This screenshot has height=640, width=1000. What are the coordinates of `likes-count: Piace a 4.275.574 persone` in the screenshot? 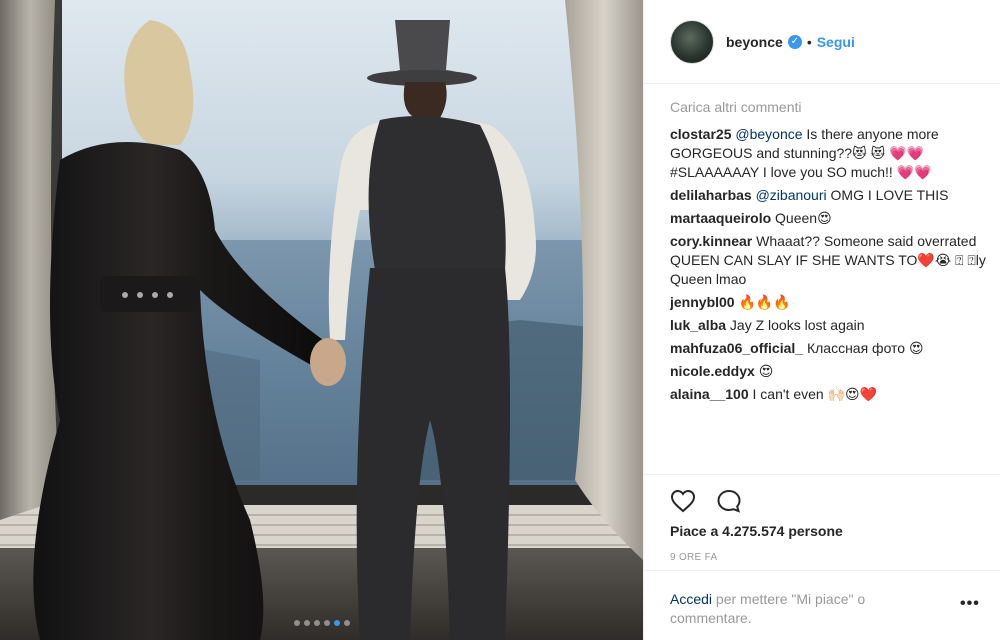 It's located at (756, 531).